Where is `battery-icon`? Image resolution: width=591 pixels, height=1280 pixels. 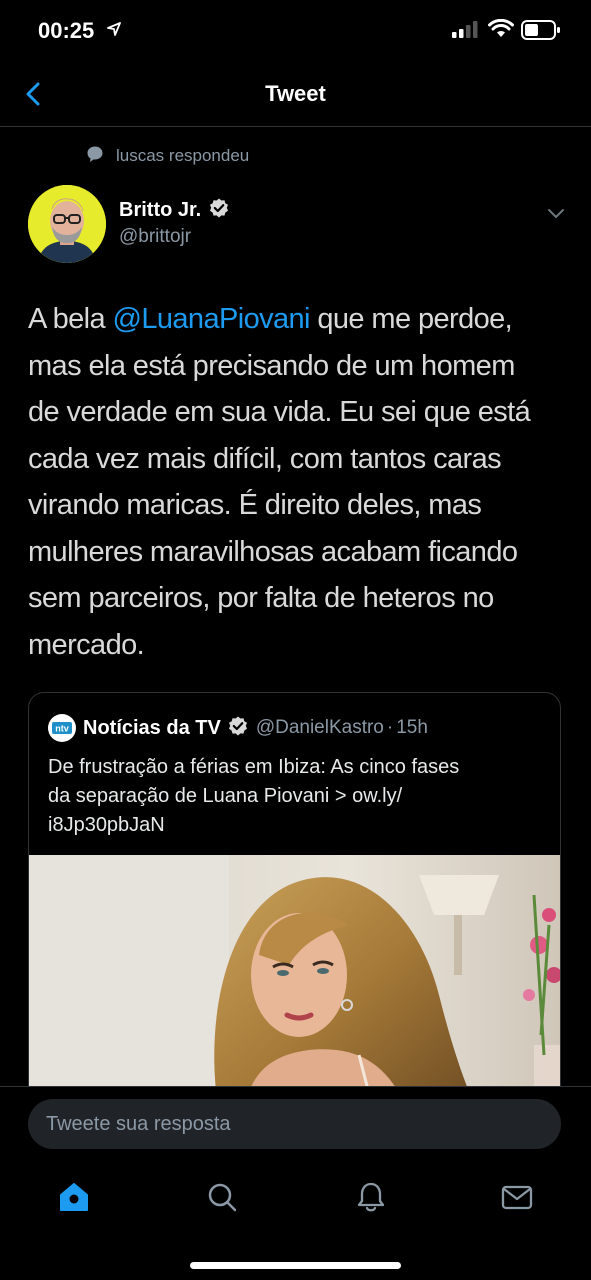
battery-icon is located at coordinates (541, 32).